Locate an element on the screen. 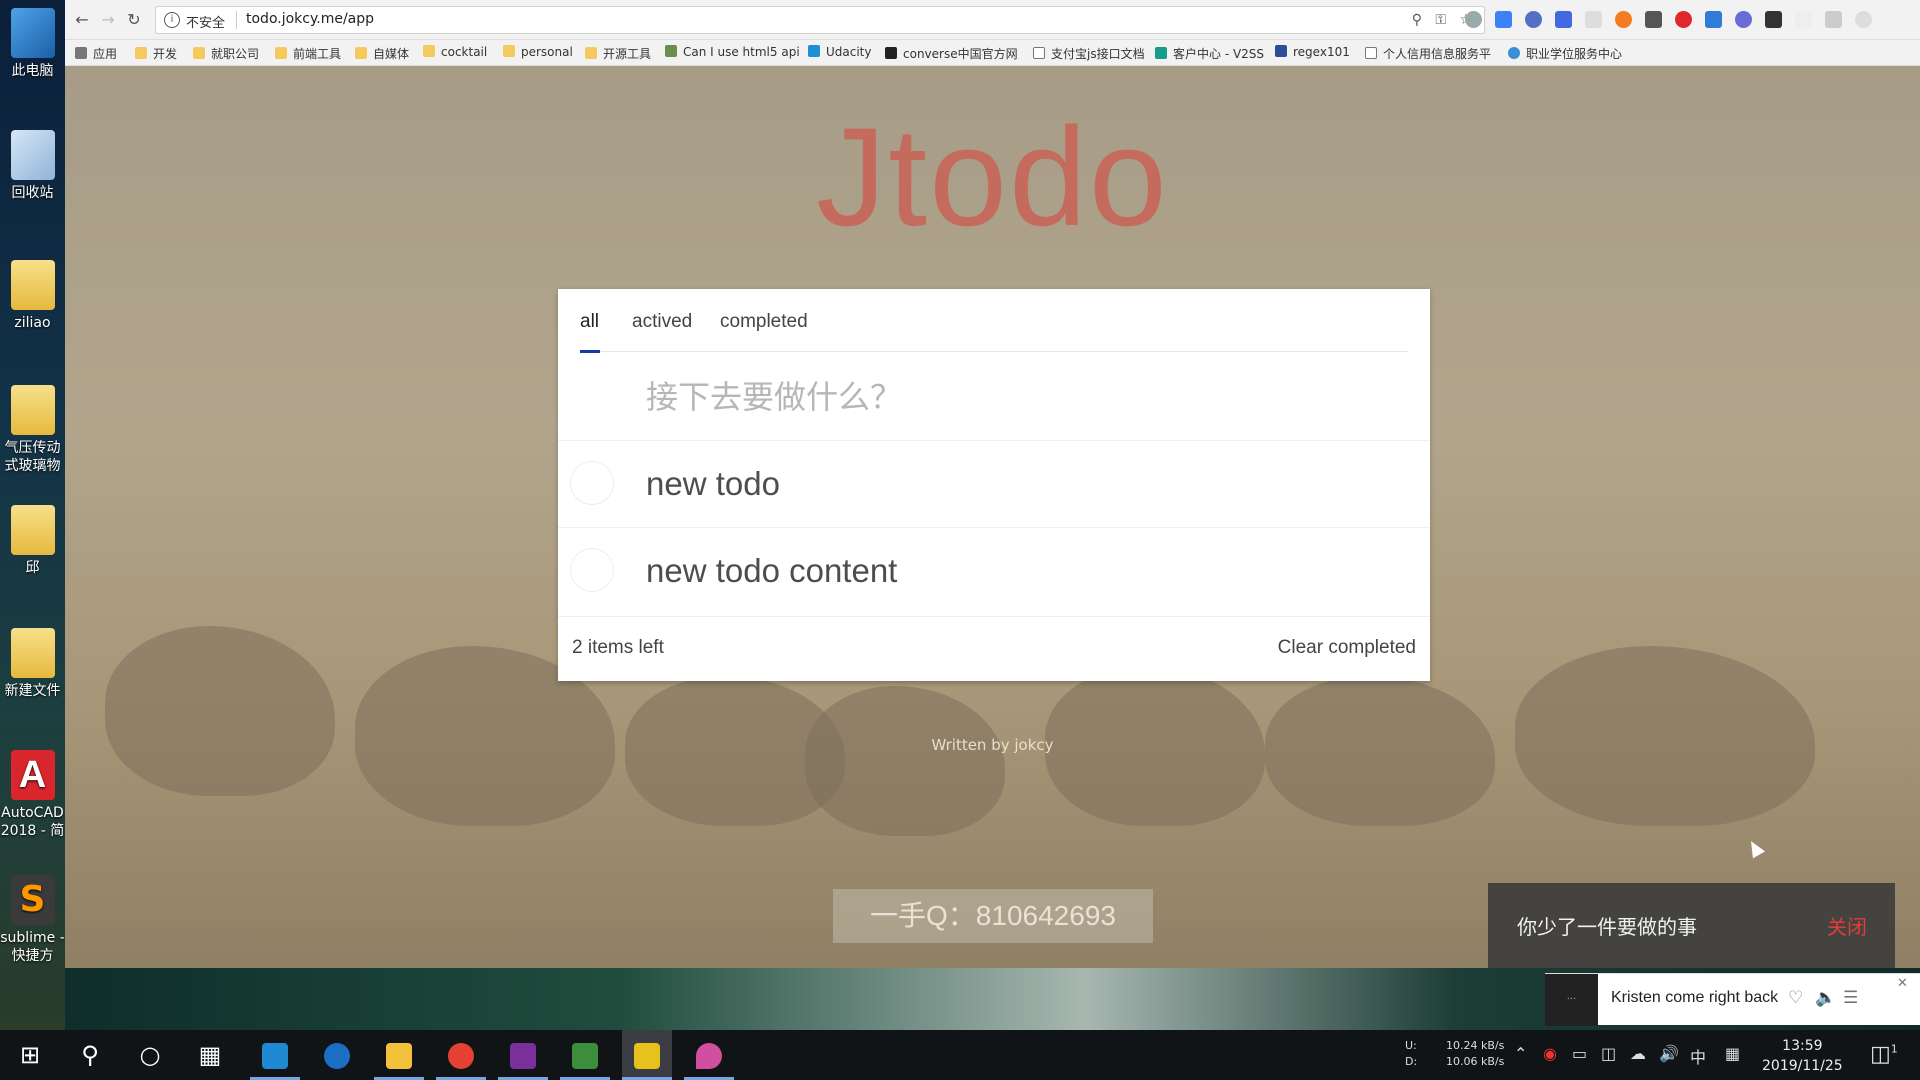 The width and height of the screenshot is (1920, 1080). desktop-icon-new-file: 新建文件 is located at coordinates (32, 664).